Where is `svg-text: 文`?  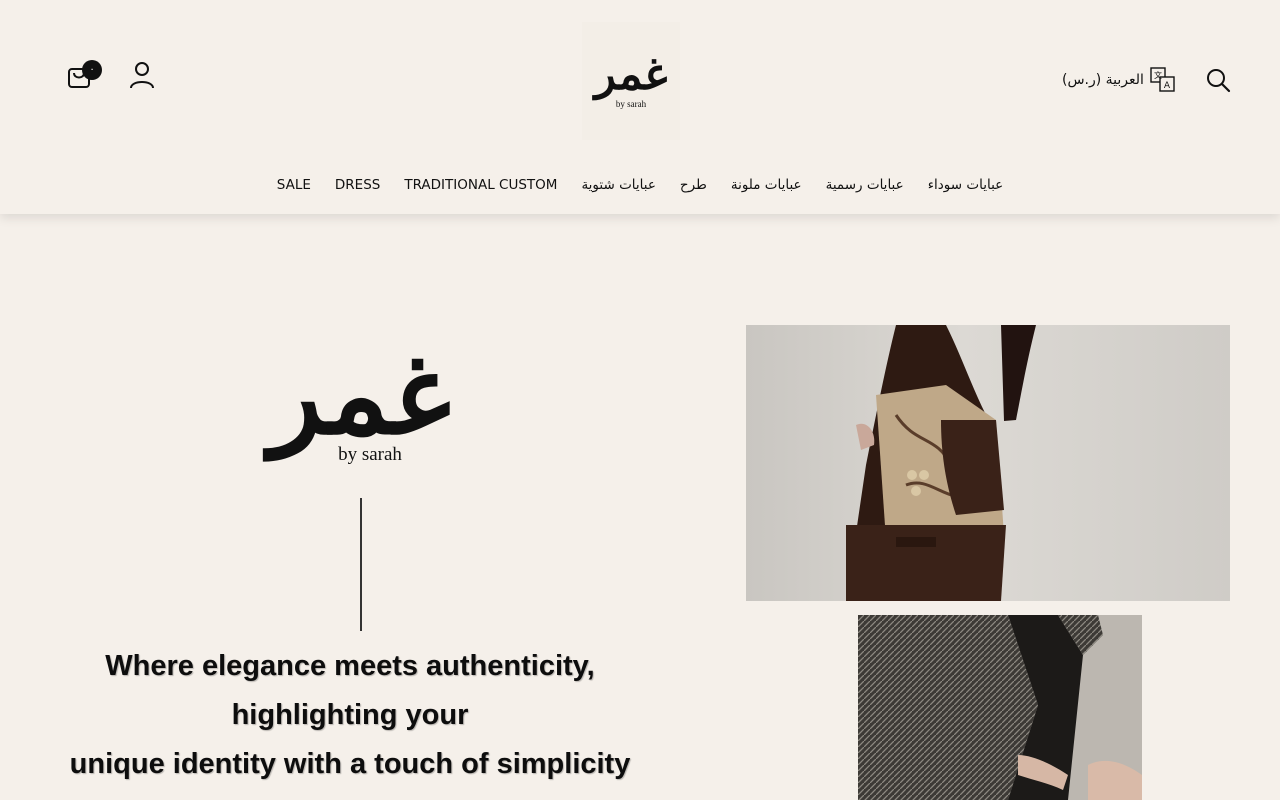 svg-text: 文 is located at coordinates (1158, 75).